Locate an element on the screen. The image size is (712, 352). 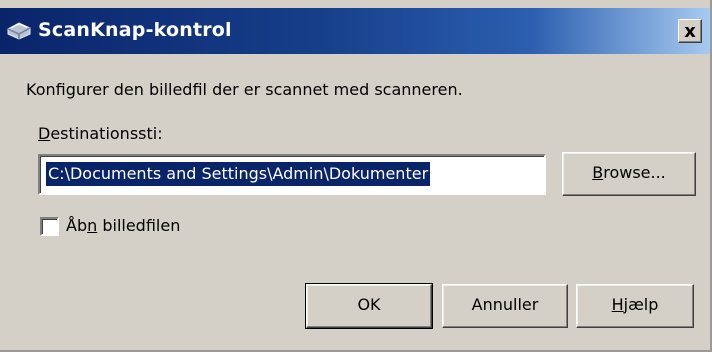
destination-label-accesskey: D is located at coordinates (44, 133).